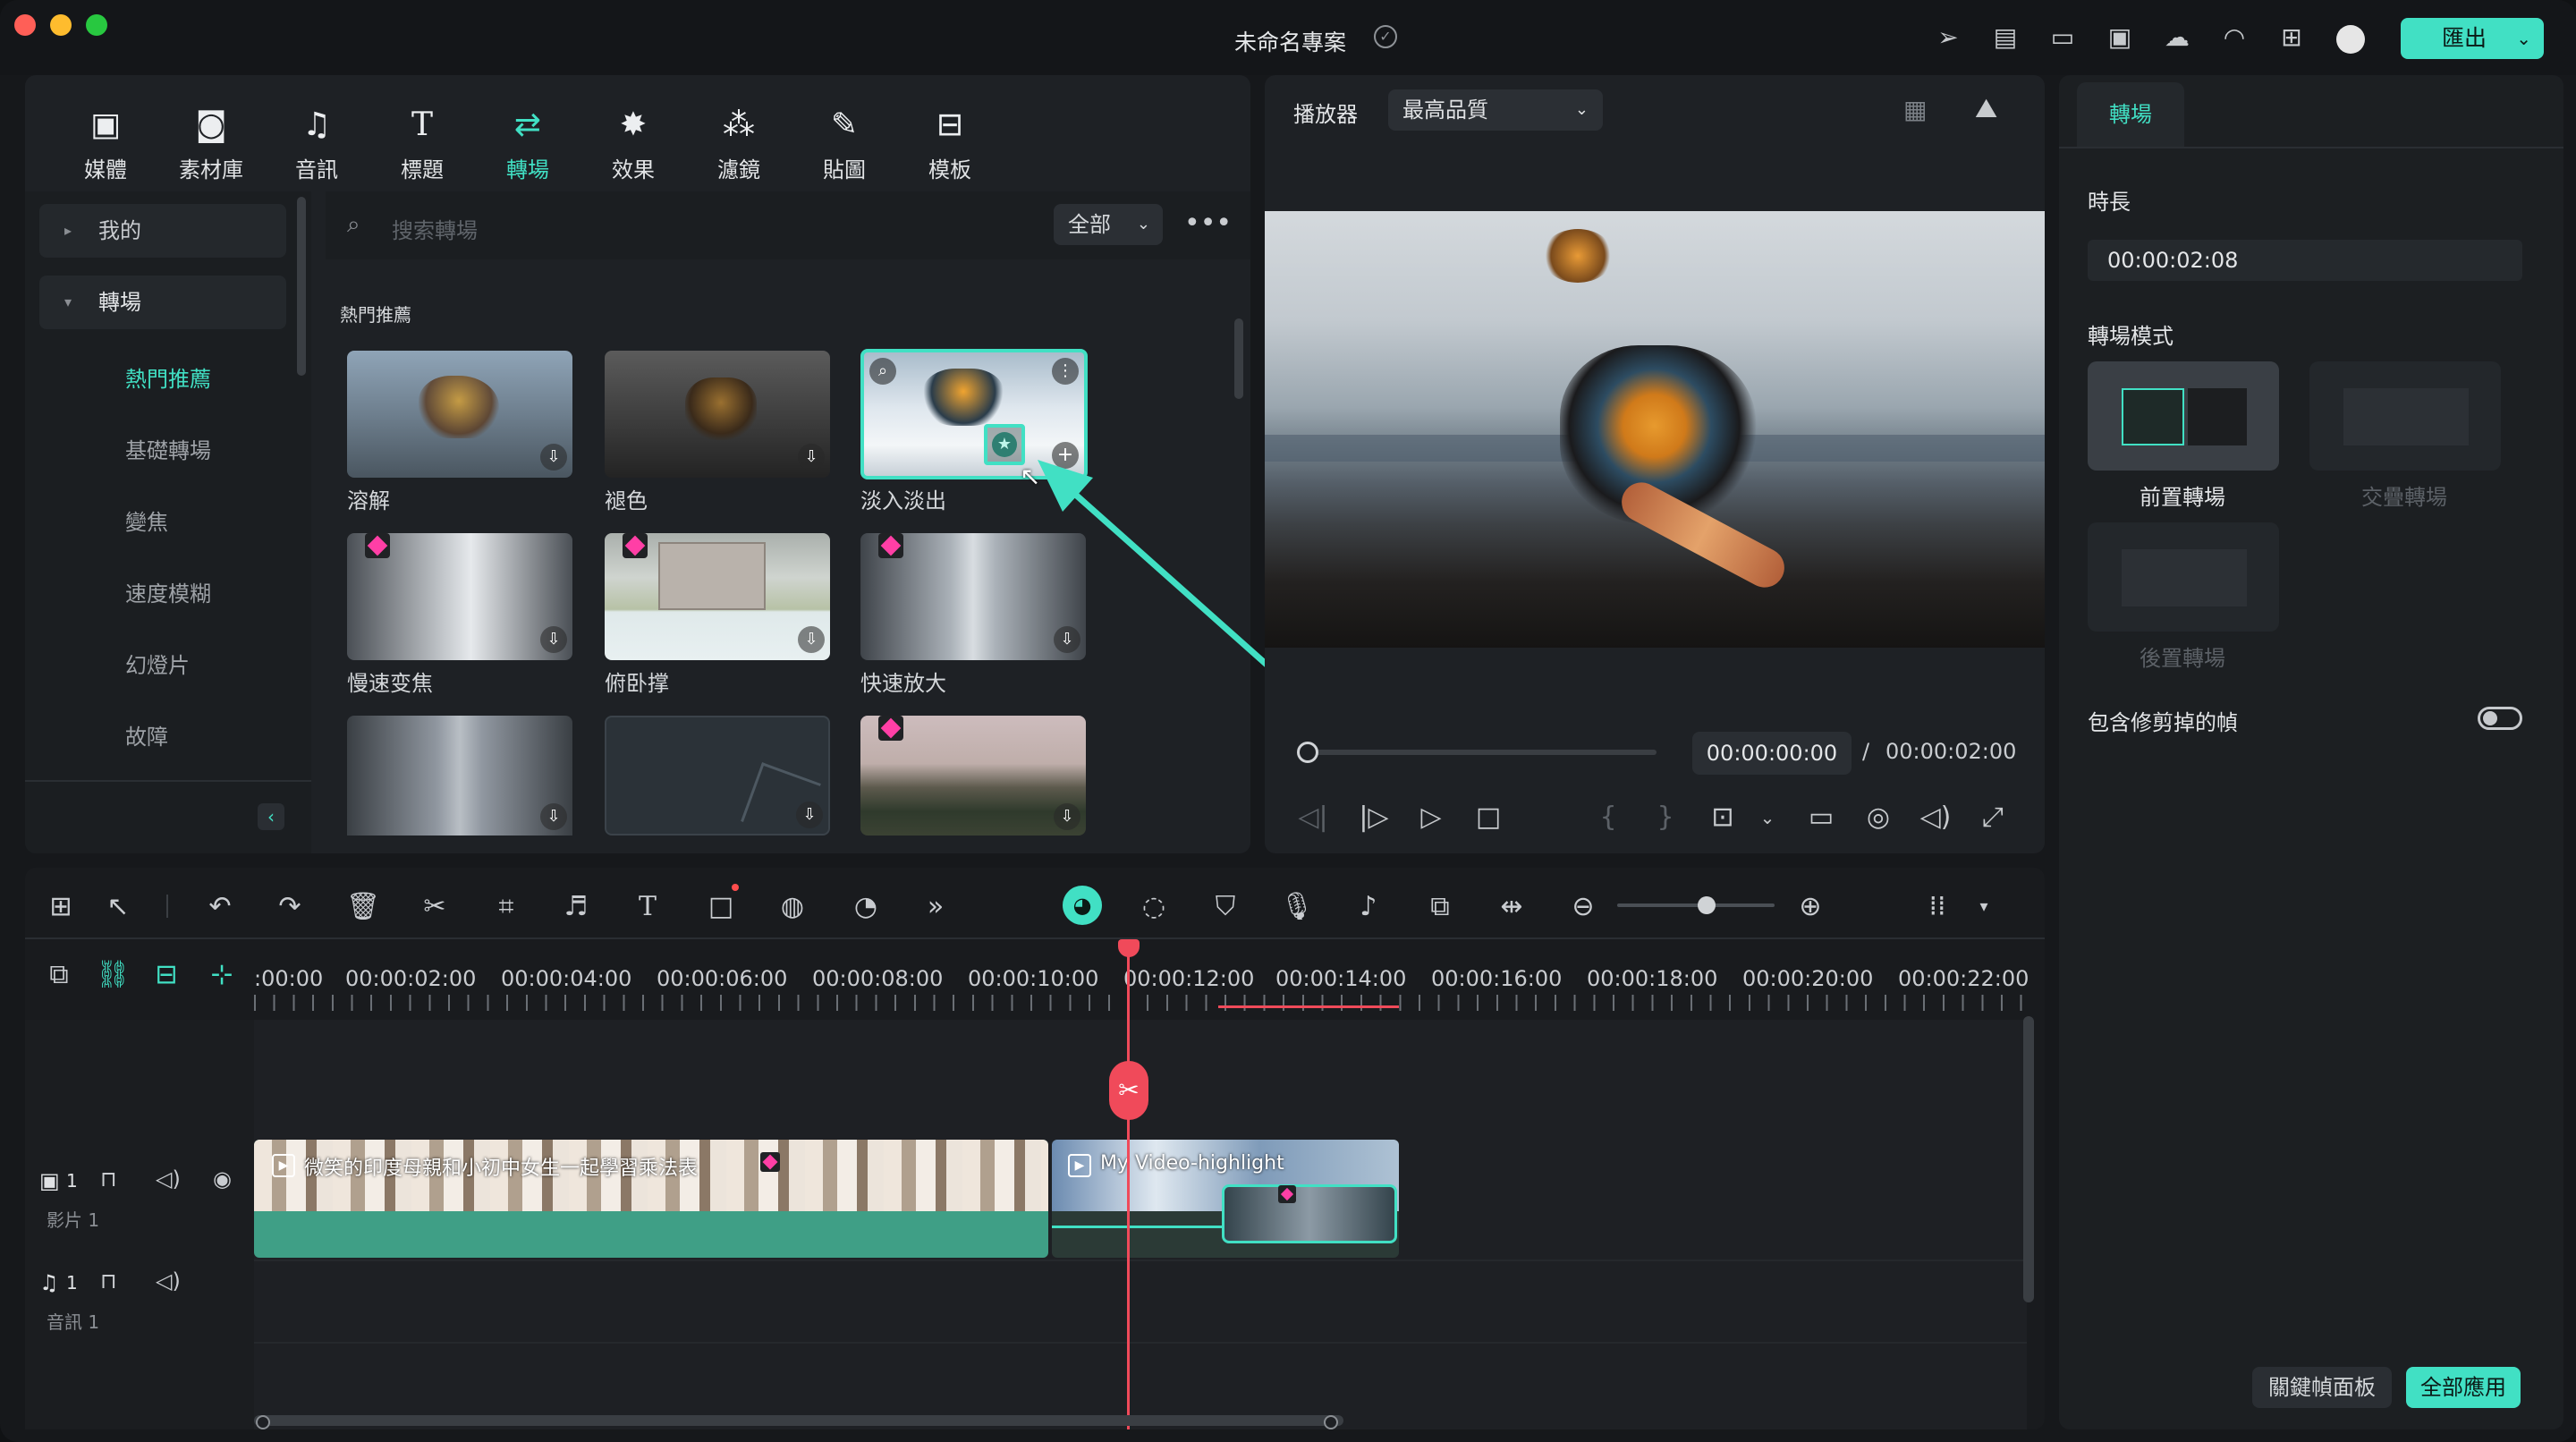  I want to click on text-tool-icon: T, so click(647, 907).